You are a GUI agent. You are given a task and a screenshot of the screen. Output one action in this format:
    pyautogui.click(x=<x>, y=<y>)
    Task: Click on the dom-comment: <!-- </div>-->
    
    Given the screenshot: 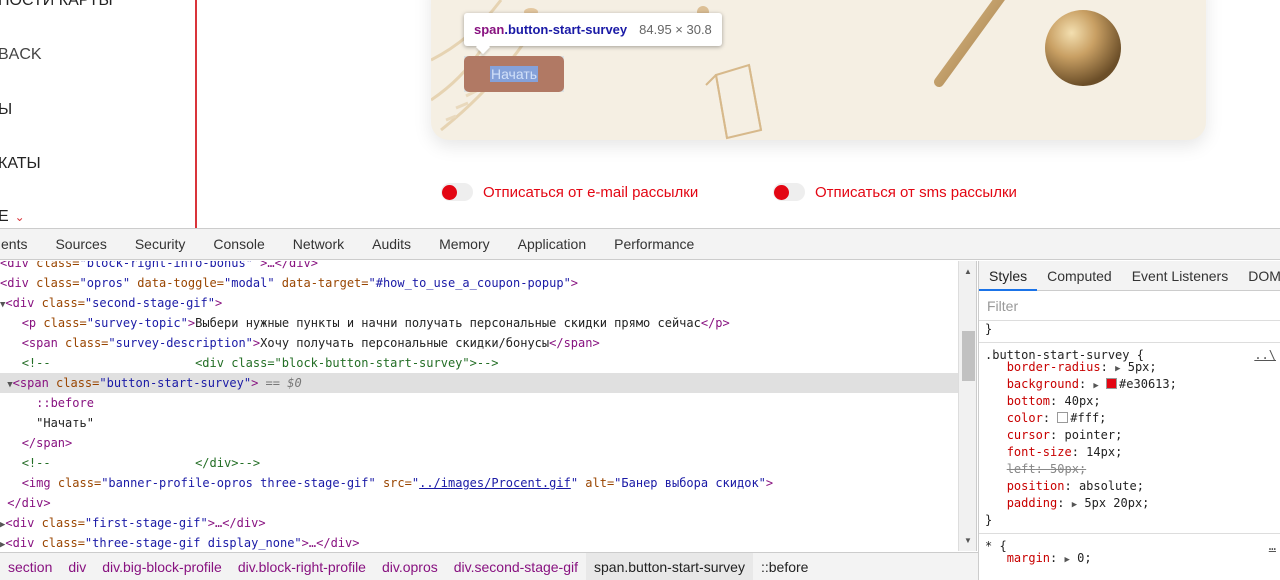 What is the action you would take?
    pyautogui.click(x=479, y=463)
    